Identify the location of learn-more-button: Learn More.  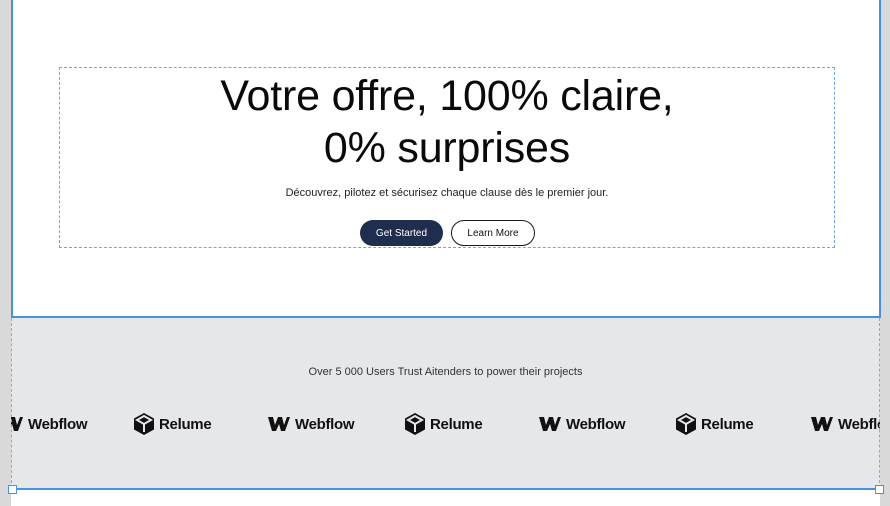
(493, 233).